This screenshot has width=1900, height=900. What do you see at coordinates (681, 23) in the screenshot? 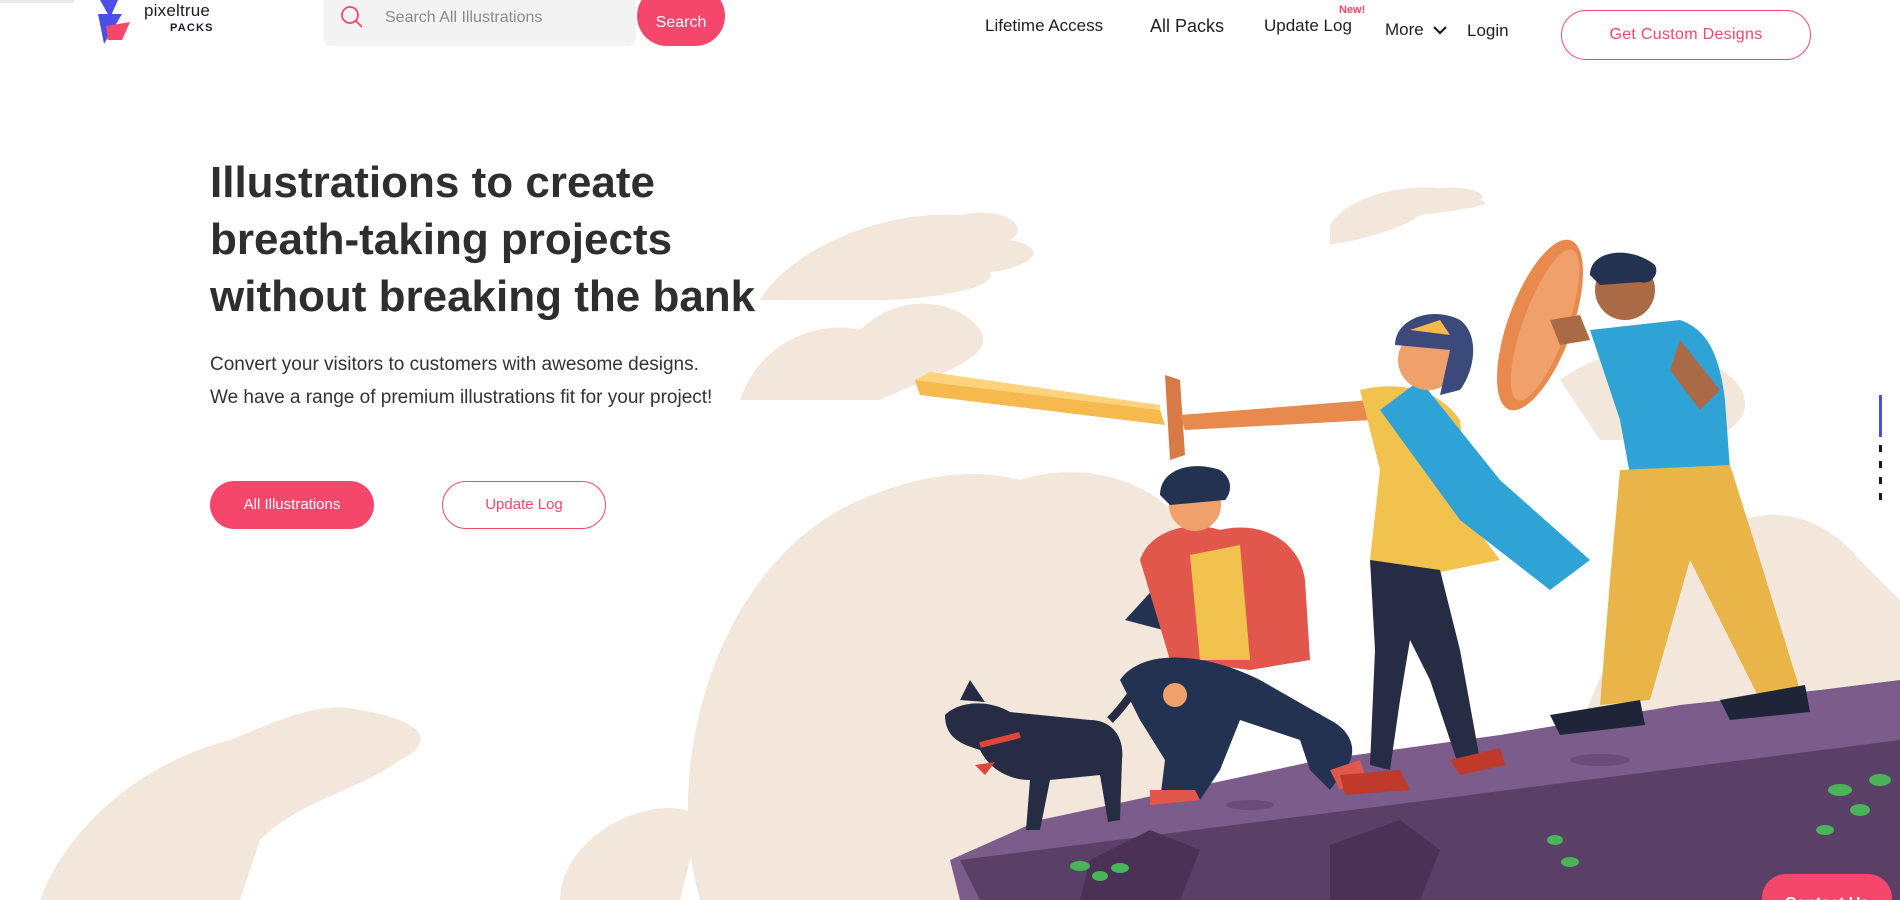
I see `search-button: Search` at bounding box center [681, 23].